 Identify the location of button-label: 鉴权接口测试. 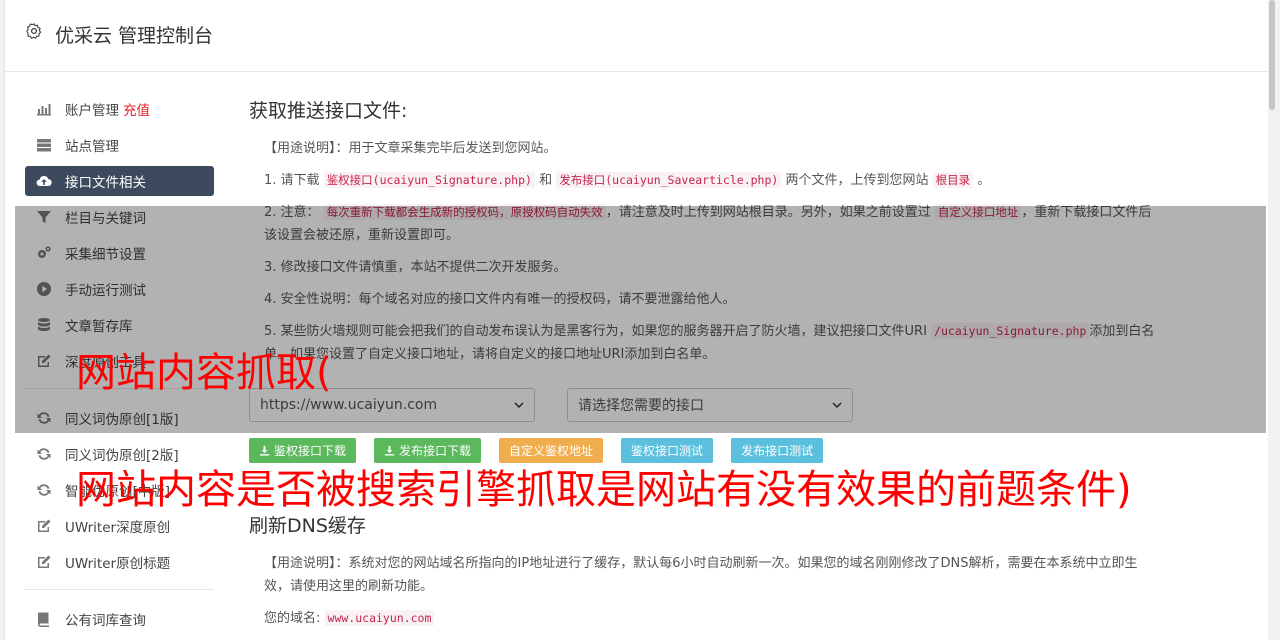
(667, 451).